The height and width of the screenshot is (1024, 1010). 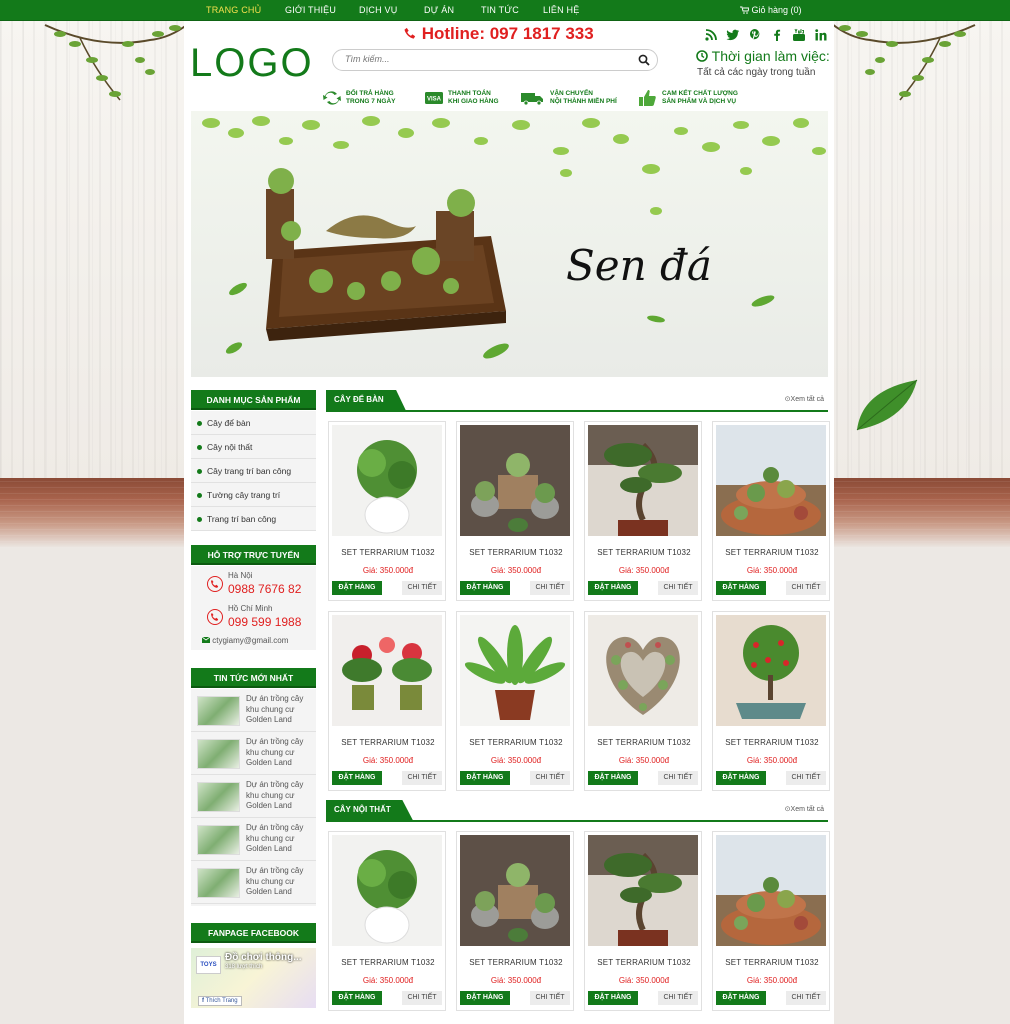 I want to click on search-input, so click(x=485, y=59).